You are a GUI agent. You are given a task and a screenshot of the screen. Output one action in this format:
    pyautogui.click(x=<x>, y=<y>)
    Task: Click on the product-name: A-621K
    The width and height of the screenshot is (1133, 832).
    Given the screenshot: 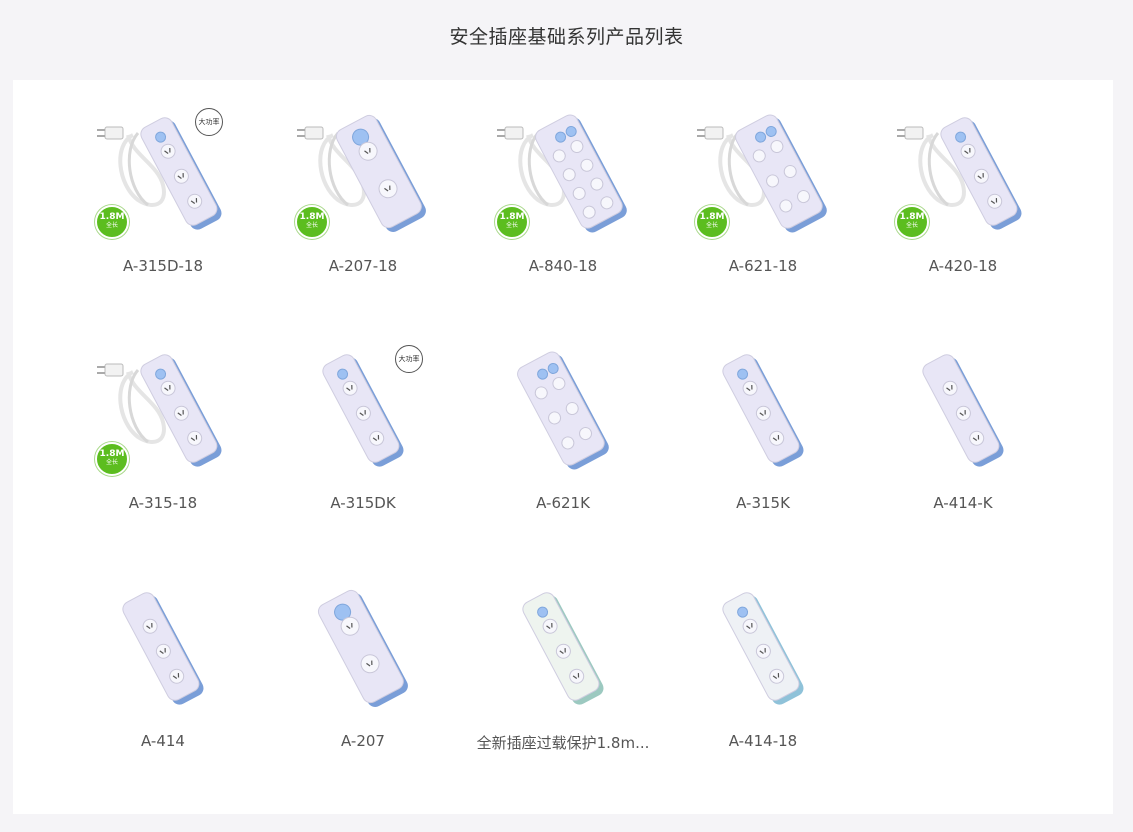 What is the action you would take?
    pyautogui.click(x=563, y=503)
    